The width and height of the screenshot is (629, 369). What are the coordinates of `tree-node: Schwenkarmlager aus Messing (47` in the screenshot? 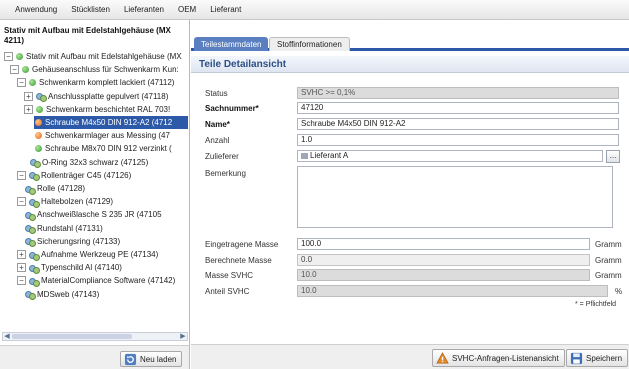 It's located at (111, 135).